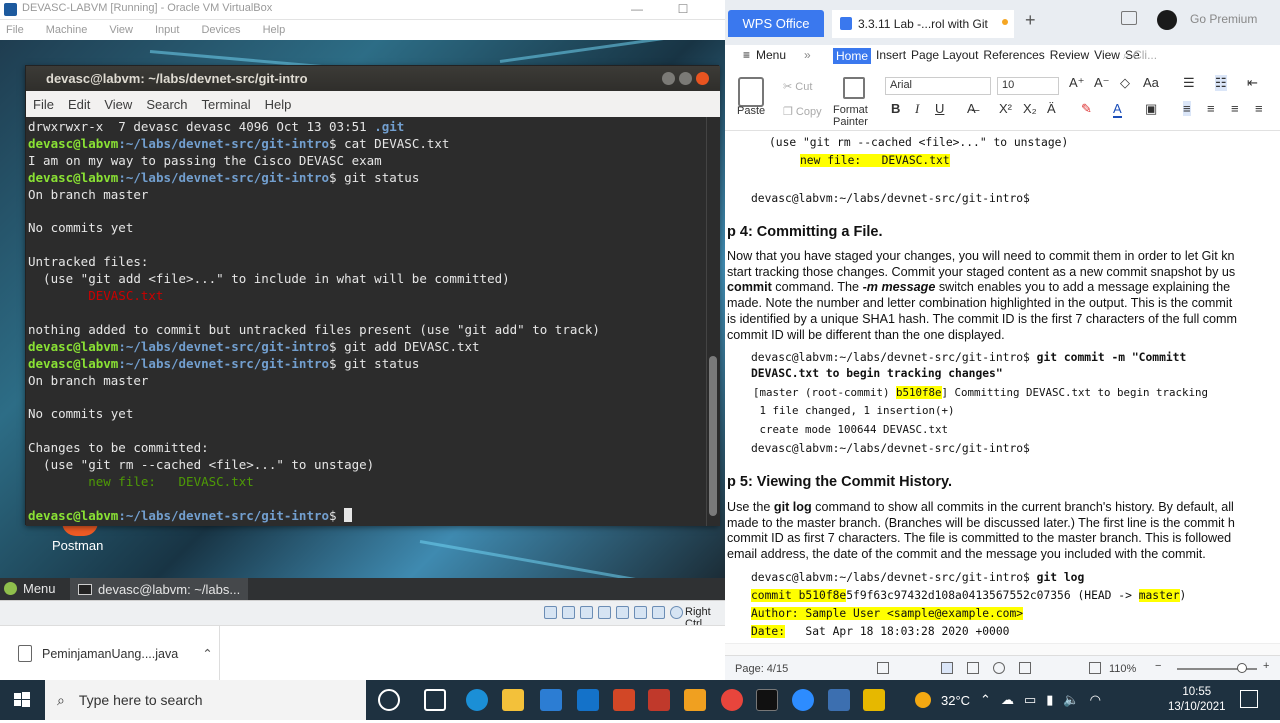  Describe the element at coordinates (685, 78) in the screenshot. I see `terminal-maximize-icon` at that location.